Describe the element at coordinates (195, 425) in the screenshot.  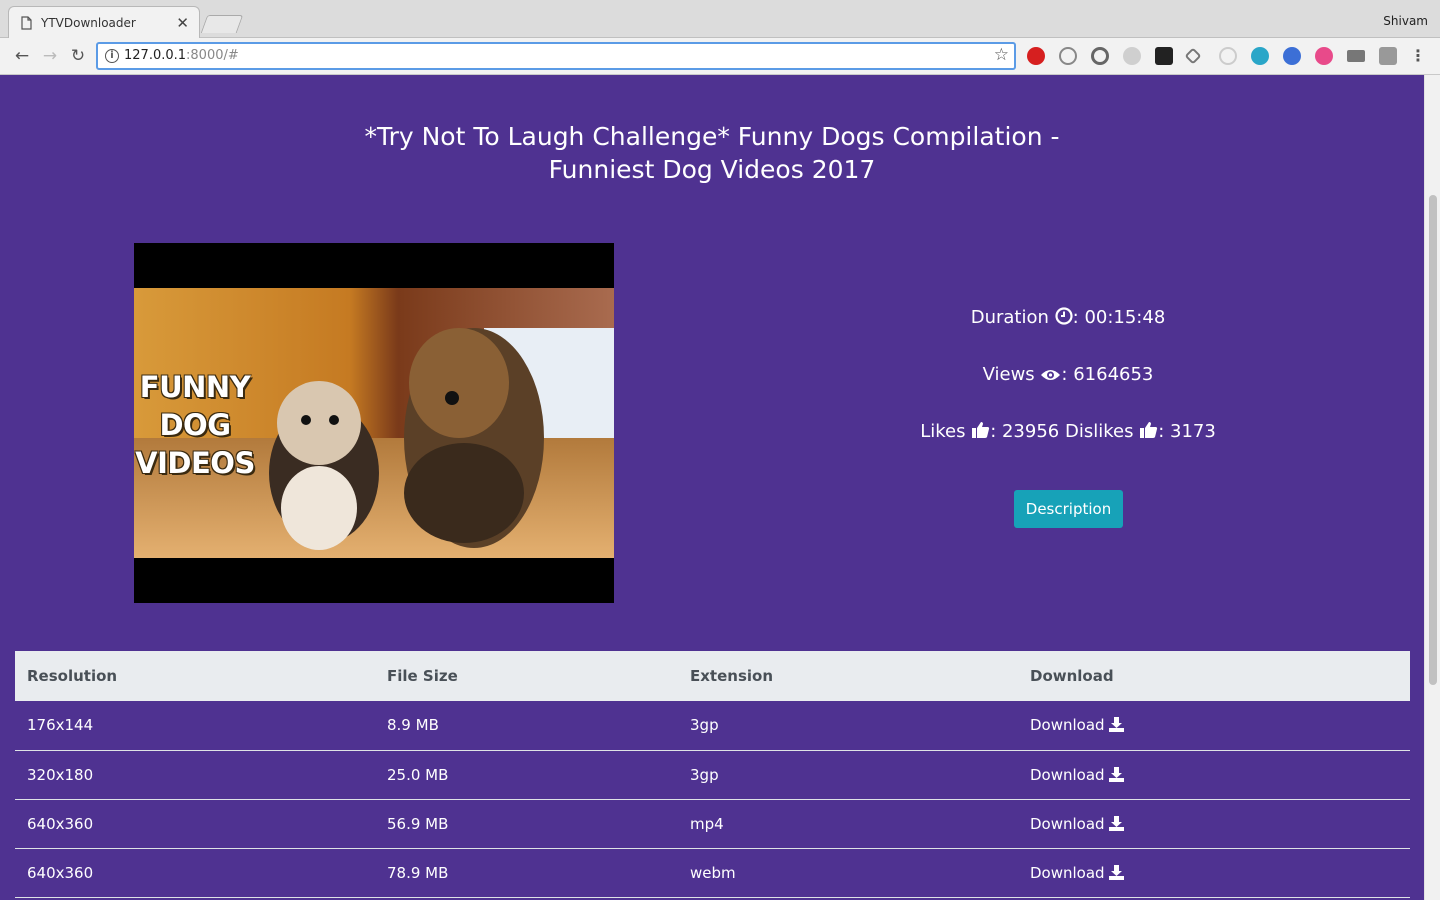
I see `thumbnail-caption: FUNNY DOG VIDEOS` at that location.